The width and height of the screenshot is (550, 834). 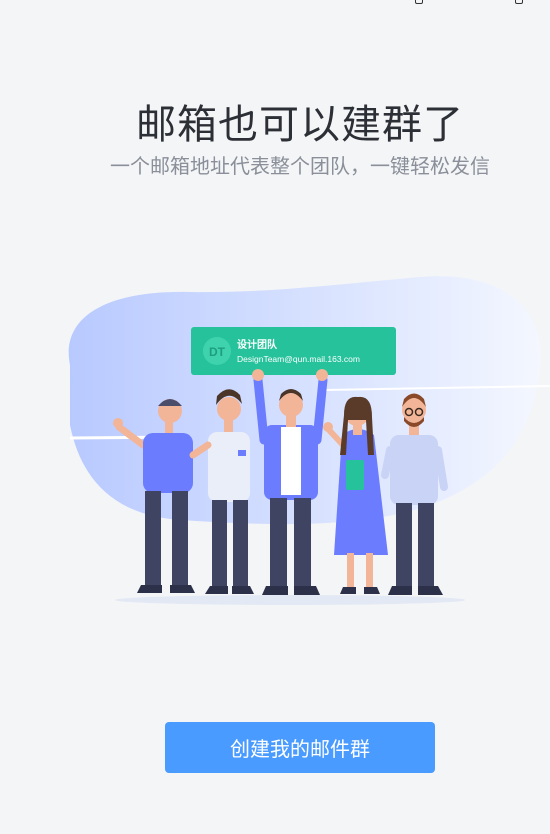 What do you see at coordinates (293, 351) in the screenshot?
I see `group-card: DT 设计团队 DesignTeam@qun.mail.163.com` at bounding box center [293, 351].